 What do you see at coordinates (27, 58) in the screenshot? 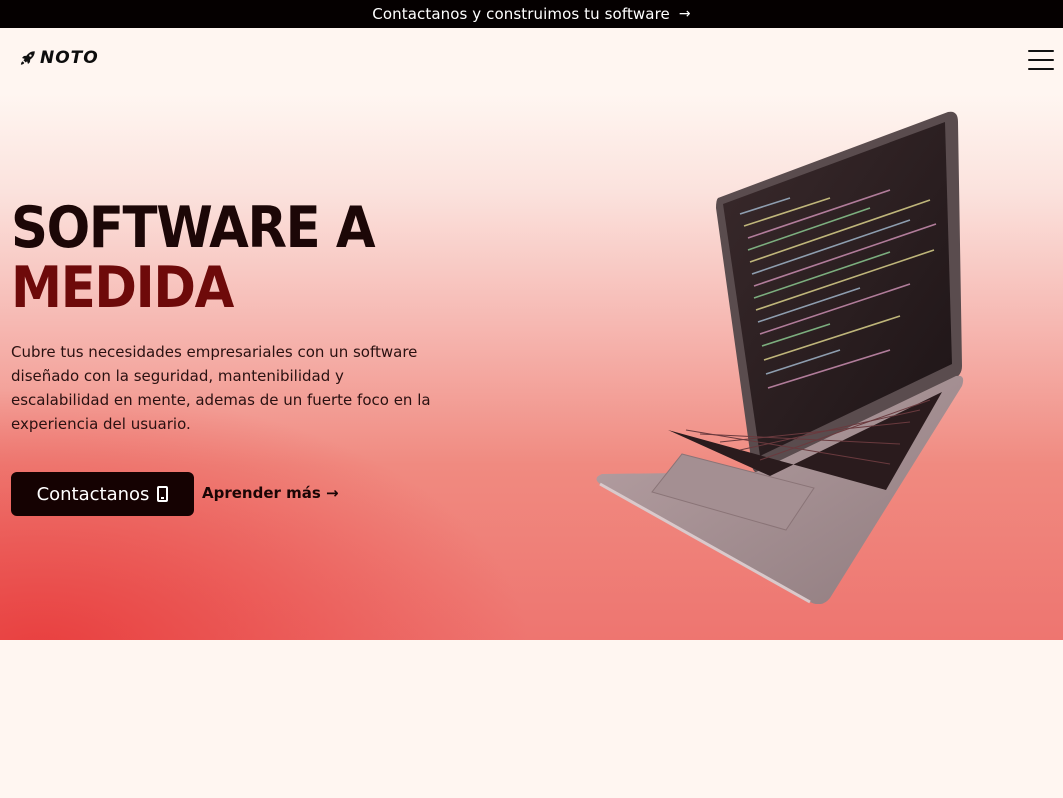
I see `rocket-icon` at bounding box center [27, 58].